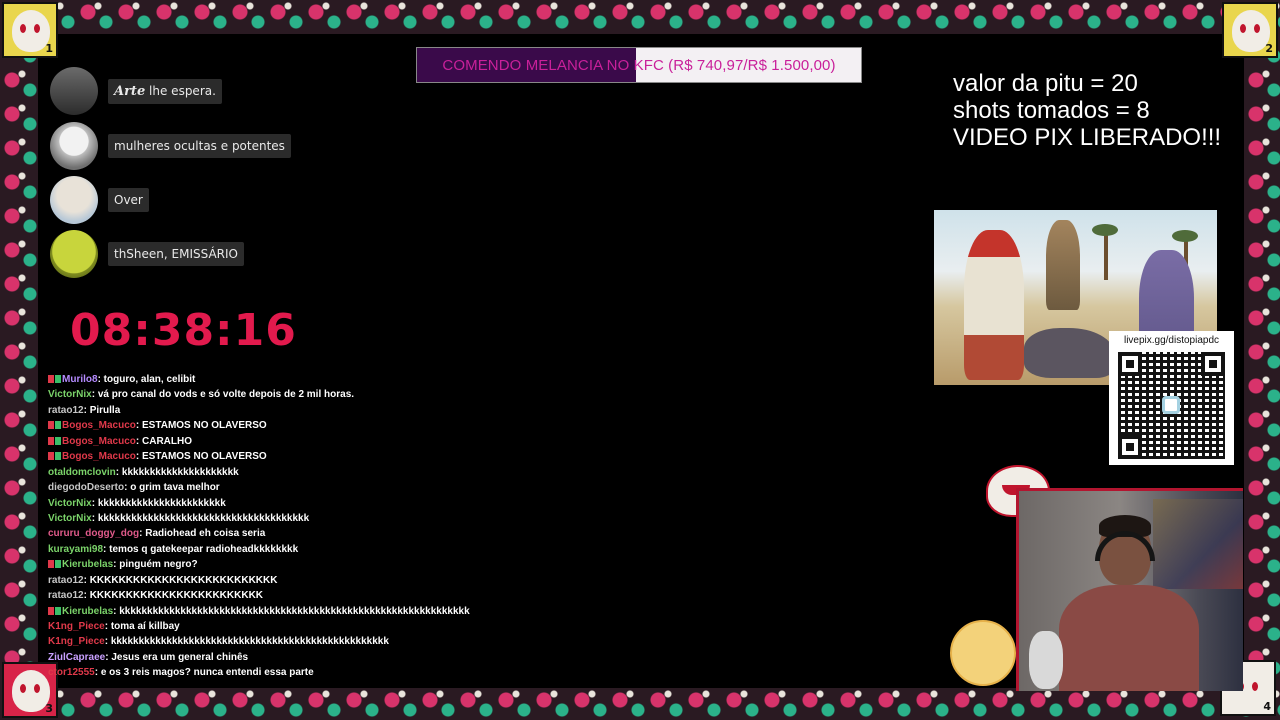 The width and height of the screenshot is (1280, 720). Describe the element at coordinates (93, 533) in the screenshot. I see `chat-username: cururu_doggy_dog` at that location.